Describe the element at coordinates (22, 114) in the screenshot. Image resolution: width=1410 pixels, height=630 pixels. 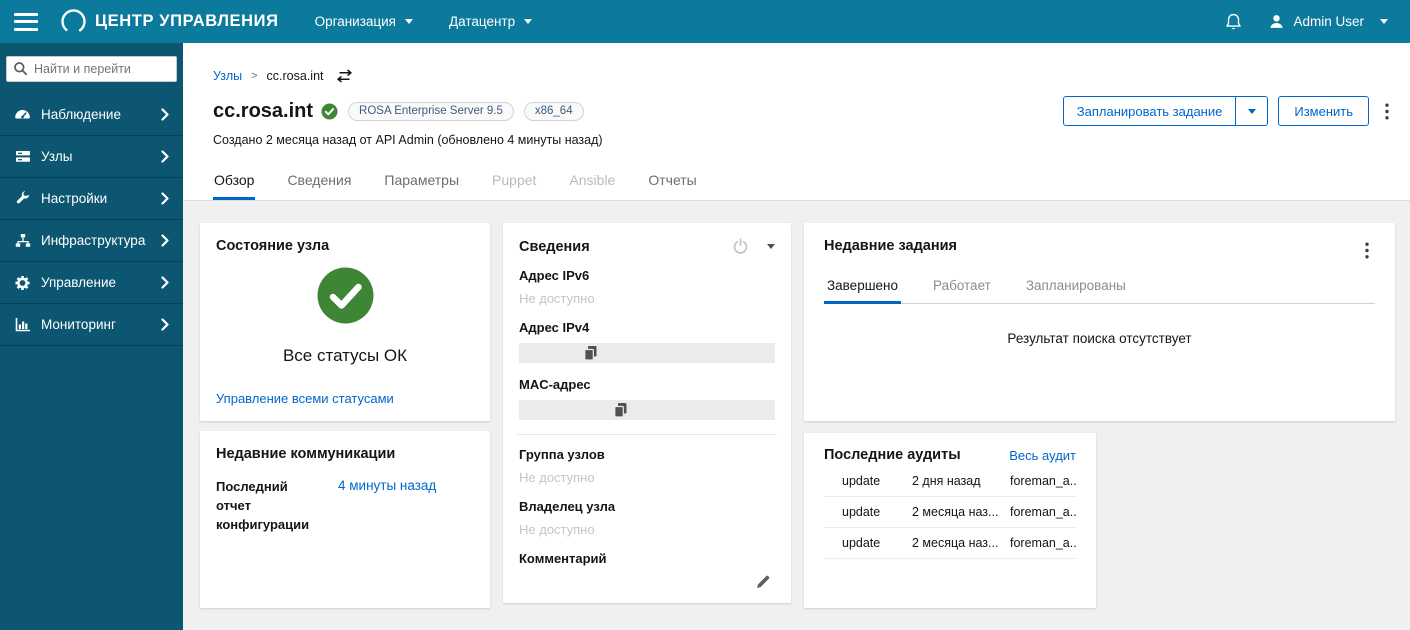
I see `gauge-icon` at that location.